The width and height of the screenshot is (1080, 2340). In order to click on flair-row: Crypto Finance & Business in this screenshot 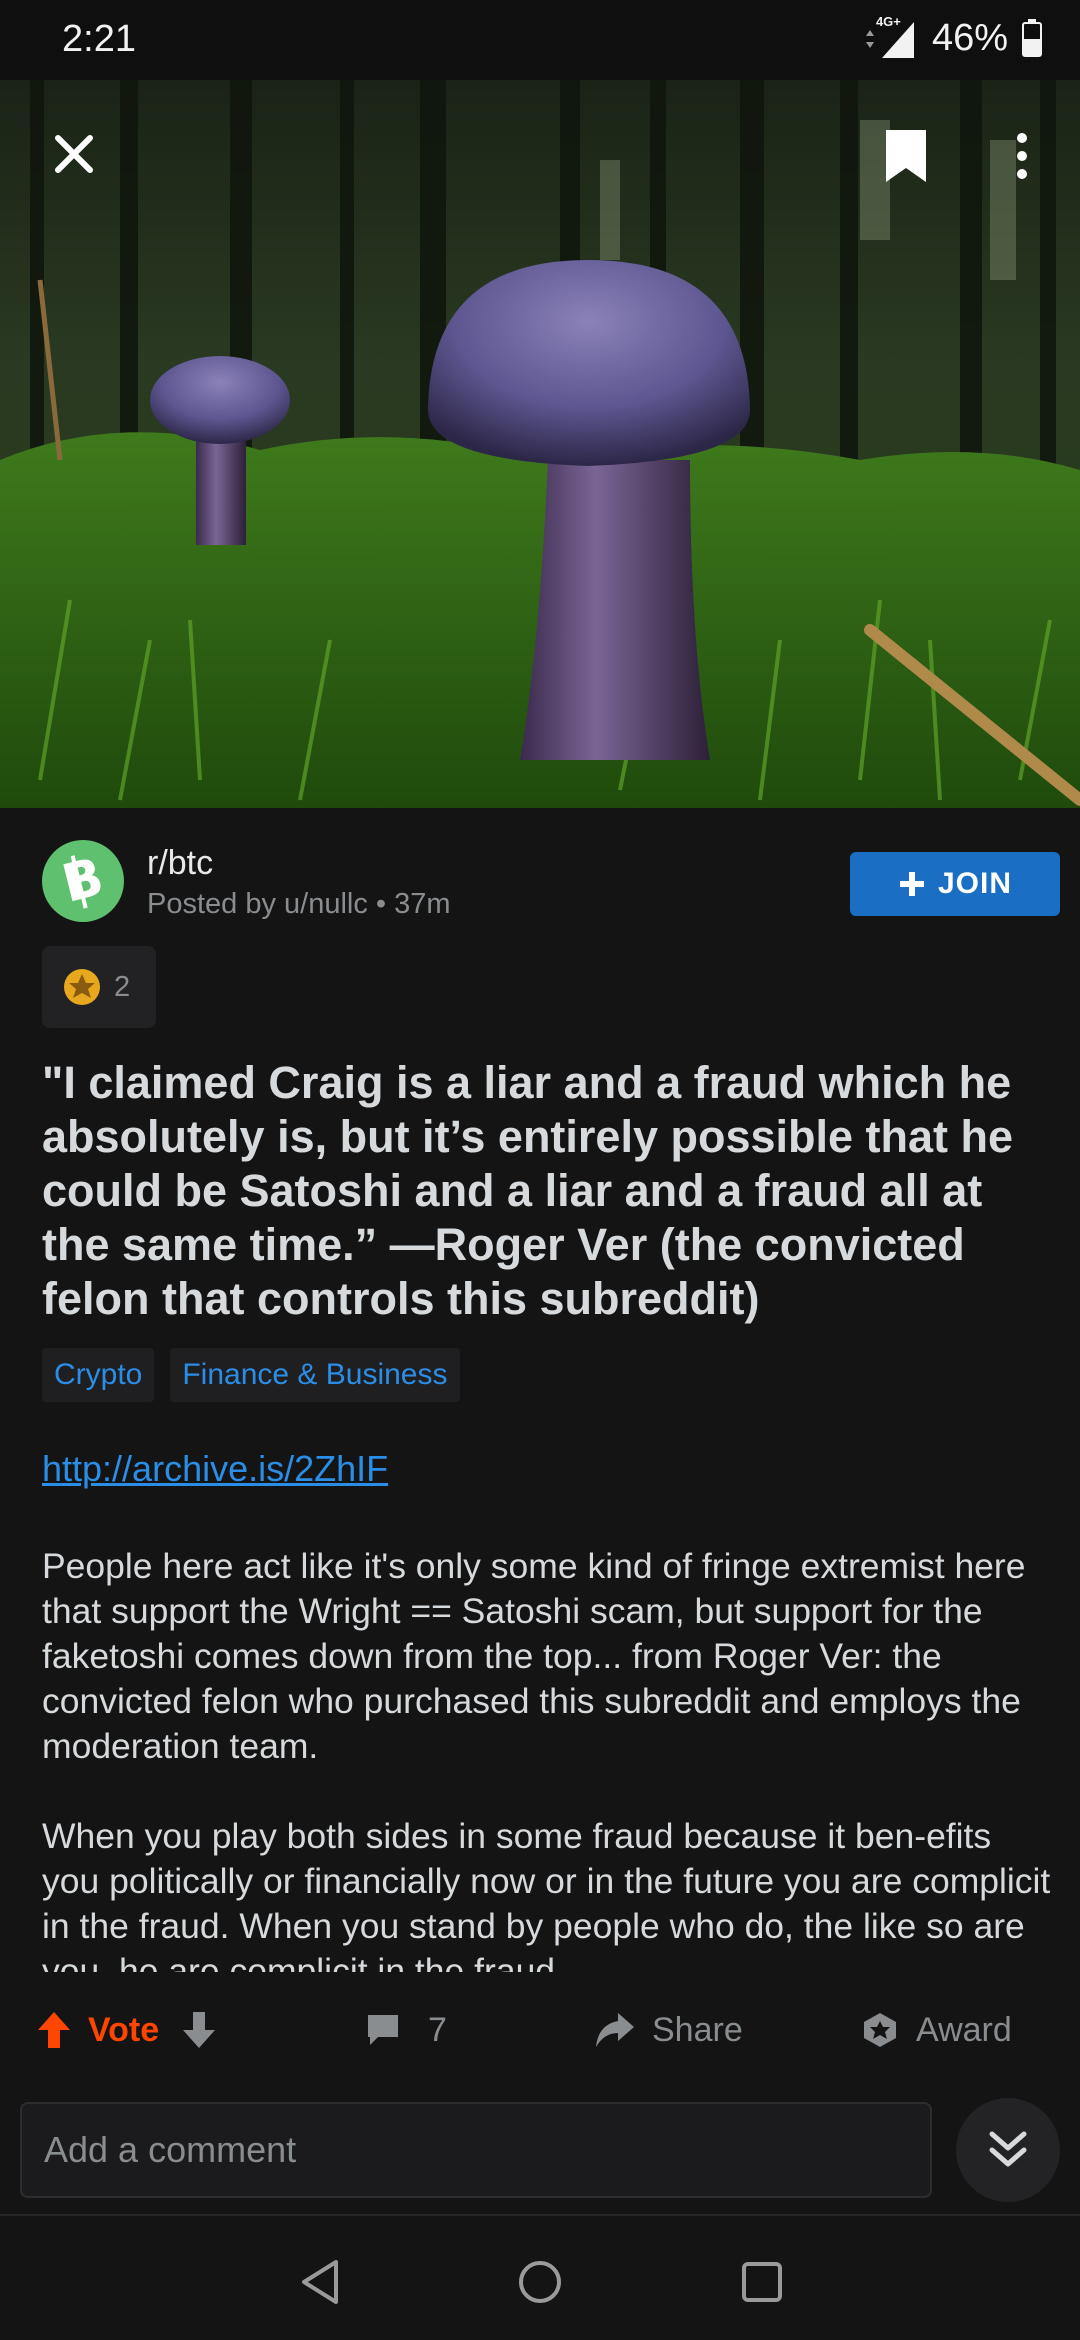, I will do `click(251, 1375)`.